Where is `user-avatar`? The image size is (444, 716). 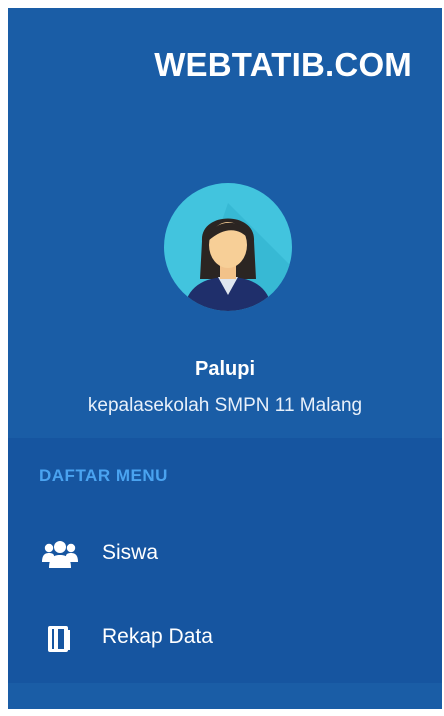 user-avatar is located at coordinates (228, 247).